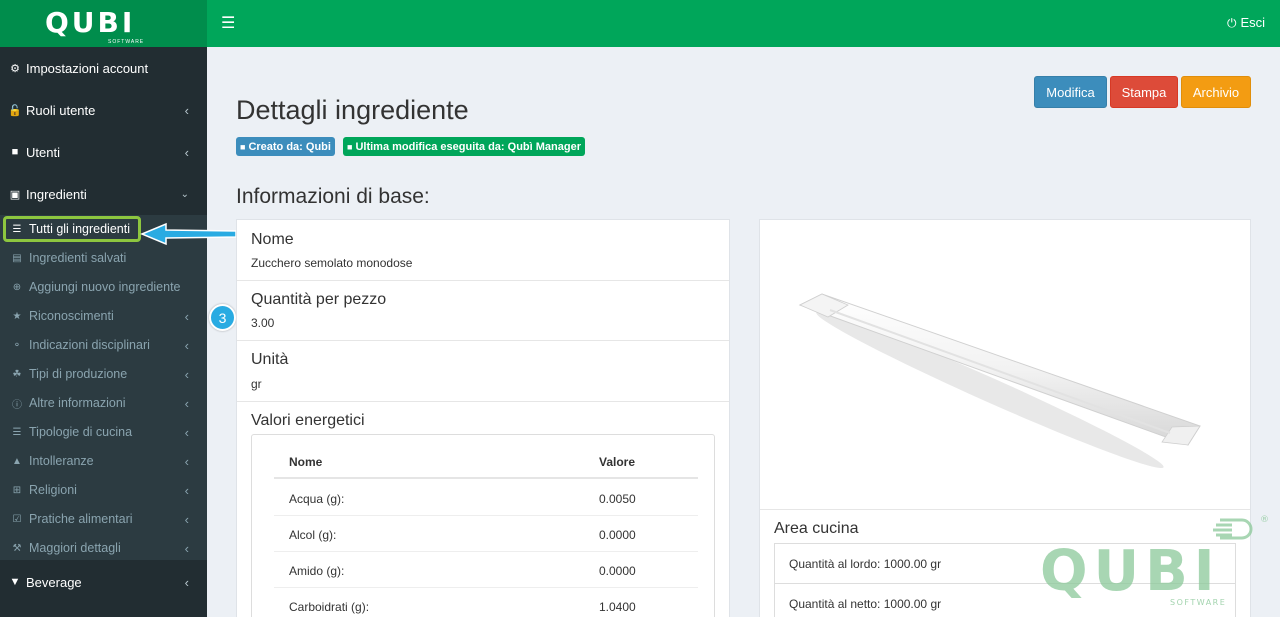 The height and width of the screenshot is (617, 1280). What do you see at coordinates (103, 316) in the screenshot?
I see `sidebar-item-recognitions: ★ Riconoscimenti ‹` at bounding box center [103, 316].